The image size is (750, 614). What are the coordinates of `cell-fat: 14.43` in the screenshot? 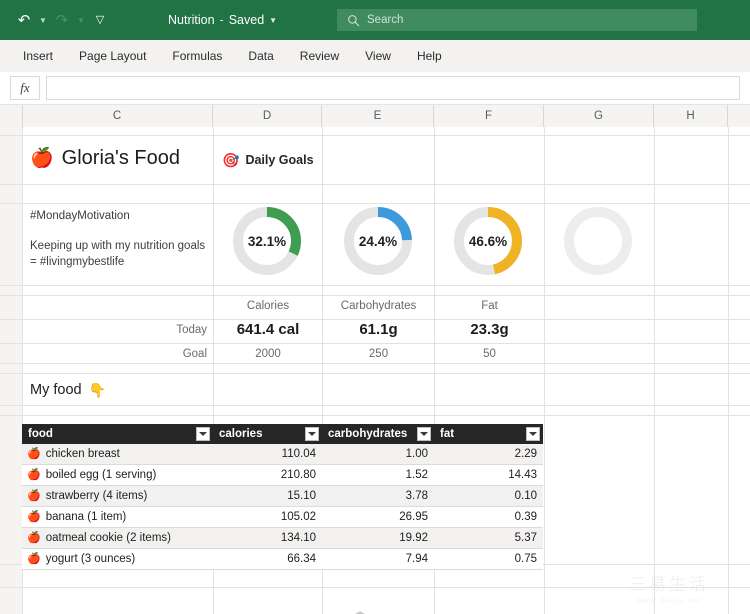 It's located at (488, 475).